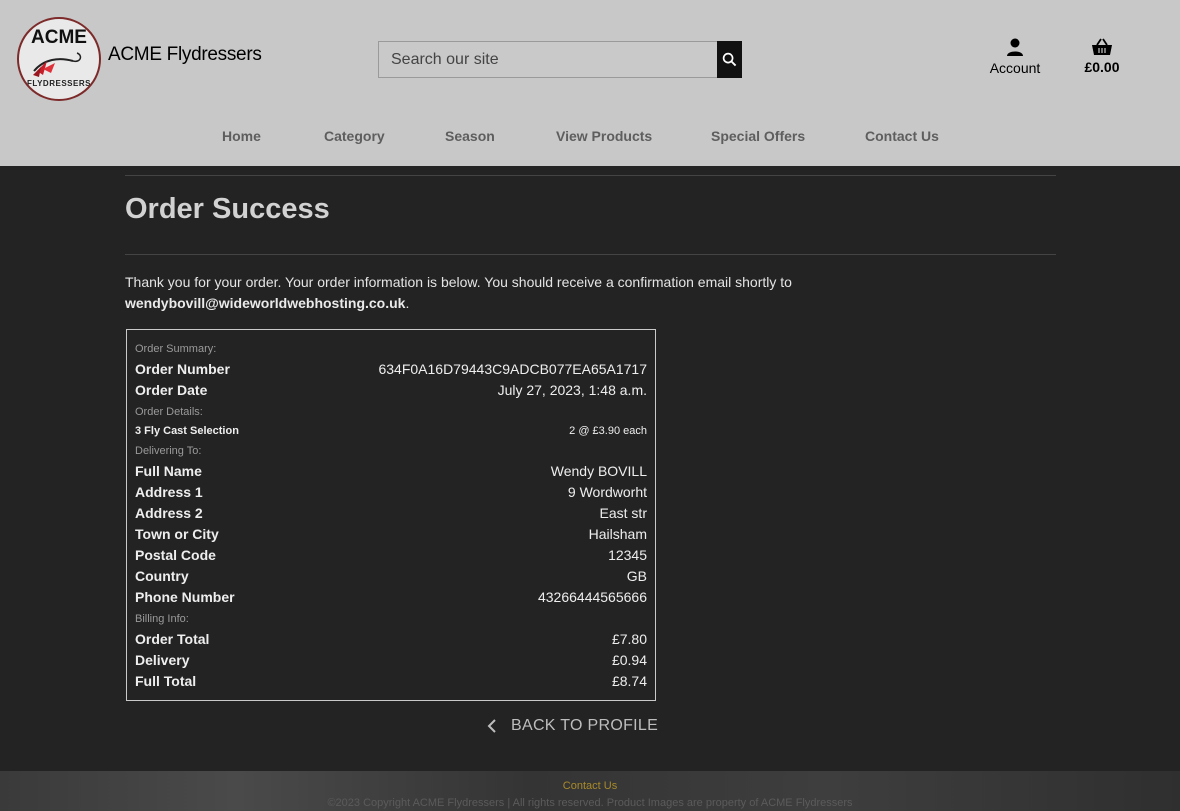 Image resolution: width=1180 pixels, height=811 pixels. Describe the element at coordinates (172, 639) in the screenshot. I see `order-total-label: Order Total` at that location.